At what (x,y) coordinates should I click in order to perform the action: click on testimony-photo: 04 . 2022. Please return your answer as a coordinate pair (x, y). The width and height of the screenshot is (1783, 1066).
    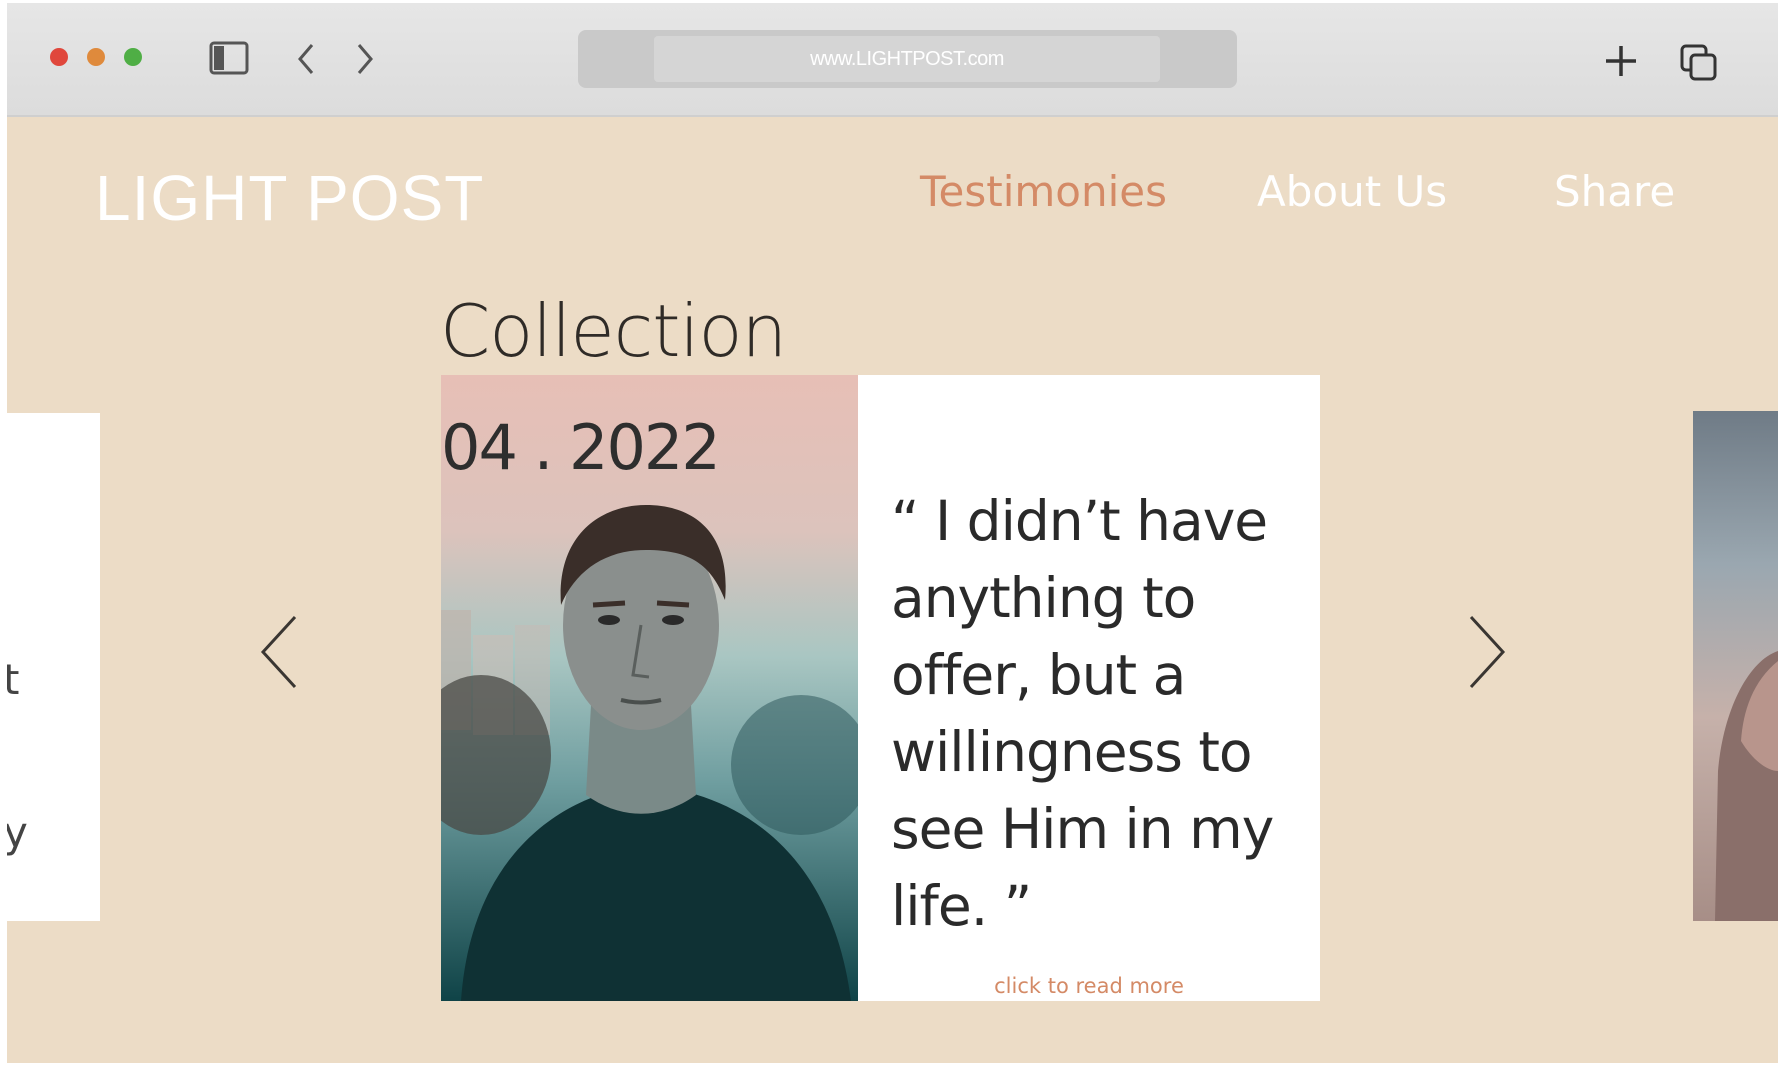
    Looking at the image, I should click on (649, 688).